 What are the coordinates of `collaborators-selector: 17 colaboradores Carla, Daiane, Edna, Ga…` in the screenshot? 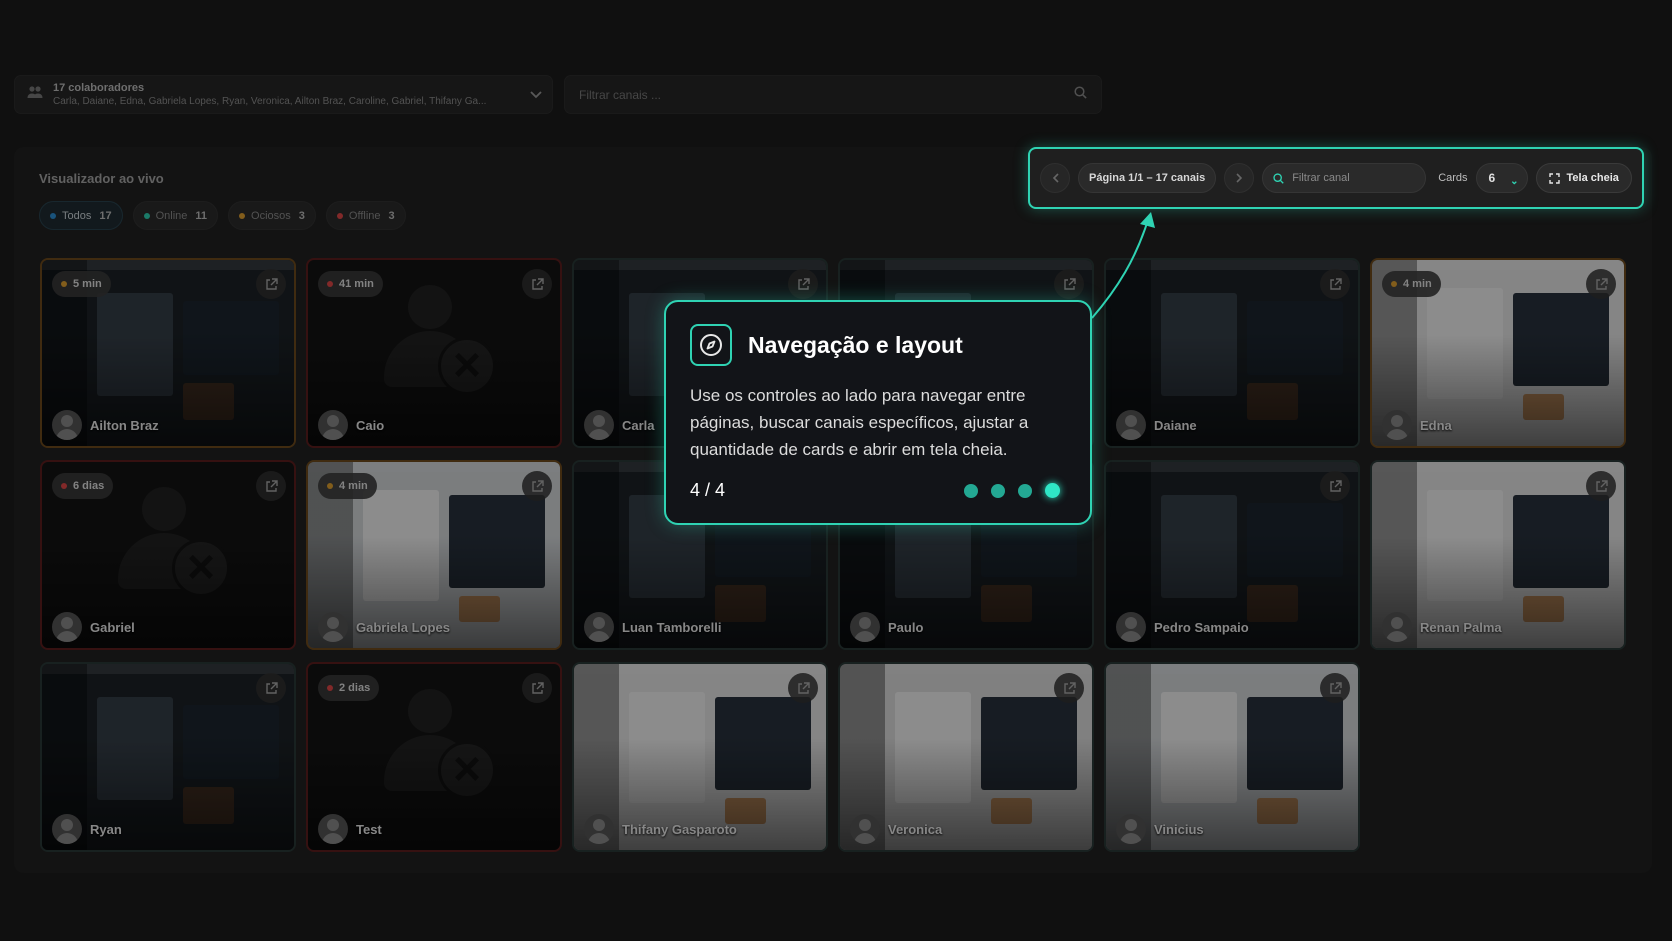 It's located at (283, 94).